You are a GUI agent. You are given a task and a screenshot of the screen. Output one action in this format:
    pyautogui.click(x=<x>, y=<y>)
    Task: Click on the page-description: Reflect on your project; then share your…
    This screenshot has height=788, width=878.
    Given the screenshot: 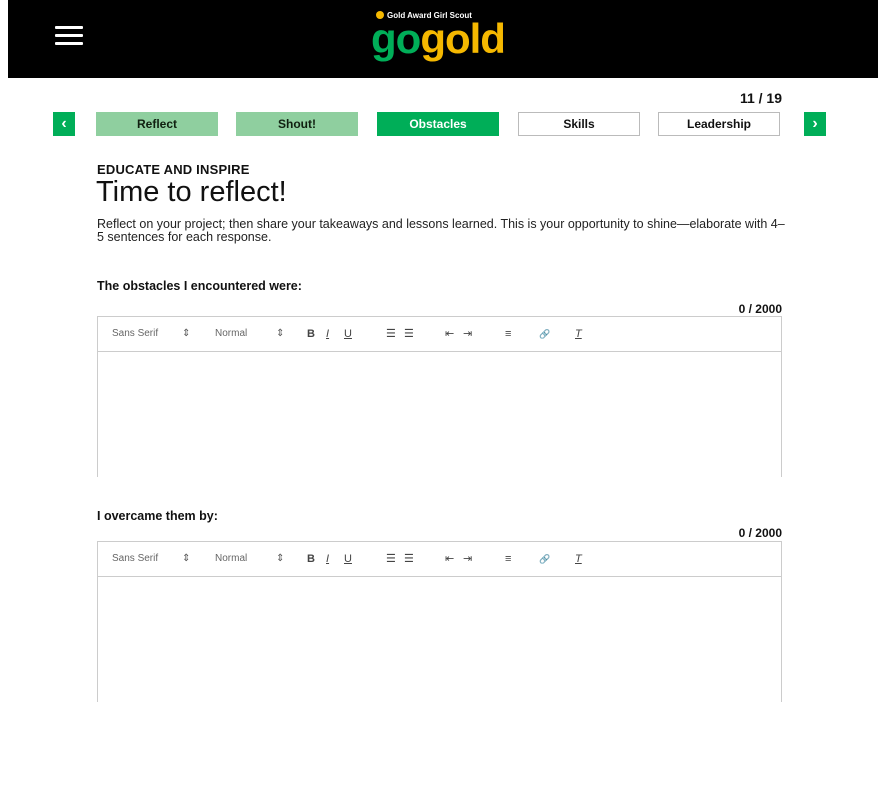 What is the action you would take?
    pyautogui.click(x=441, y=230)
    